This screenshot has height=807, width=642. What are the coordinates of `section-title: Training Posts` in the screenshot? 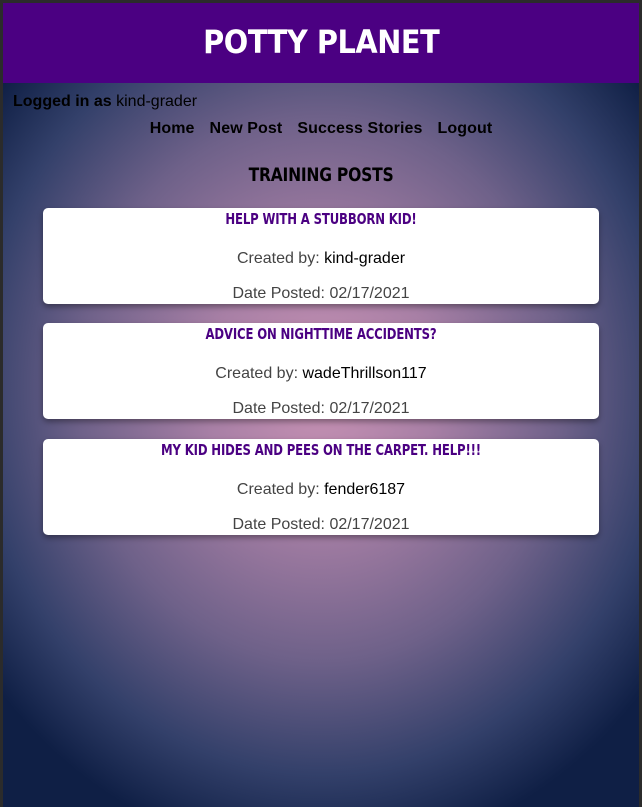 It's located at (321, 175).